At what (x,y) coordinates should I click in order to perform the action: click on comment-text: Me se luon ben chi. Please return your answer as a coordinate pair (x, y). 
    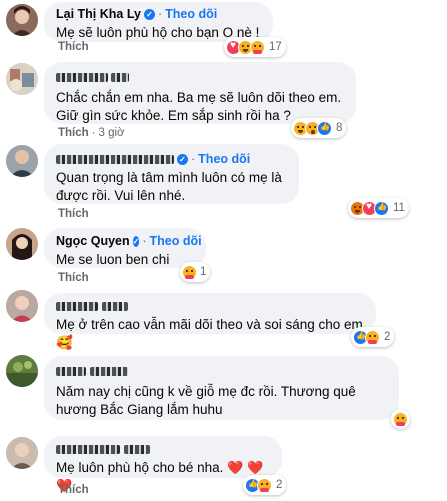
    Looking at the image, I should click on (113, 259).